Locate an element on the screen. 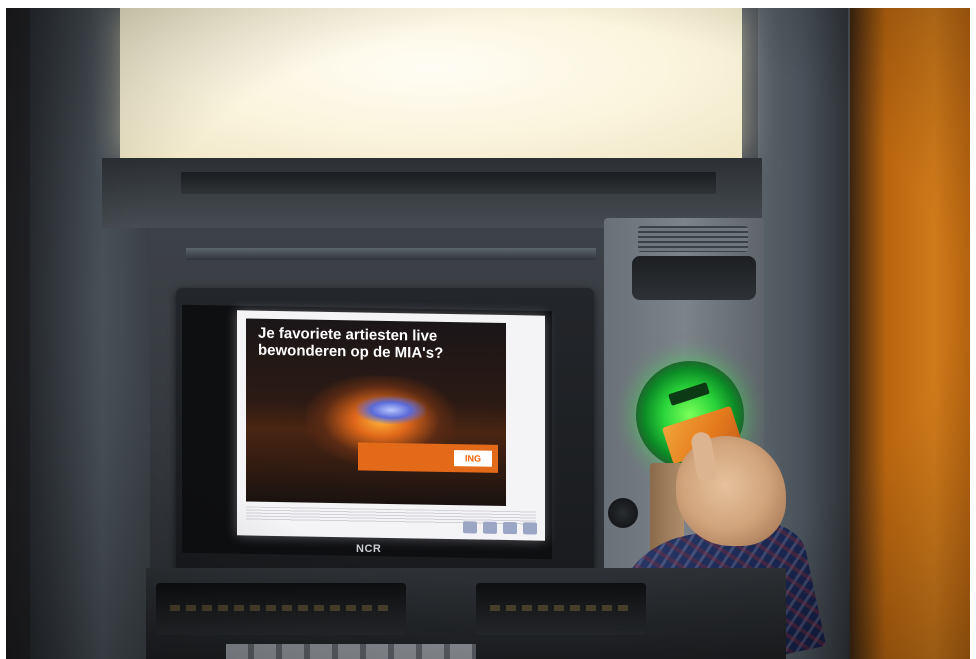  round-button is located at coordinates (623, 513).